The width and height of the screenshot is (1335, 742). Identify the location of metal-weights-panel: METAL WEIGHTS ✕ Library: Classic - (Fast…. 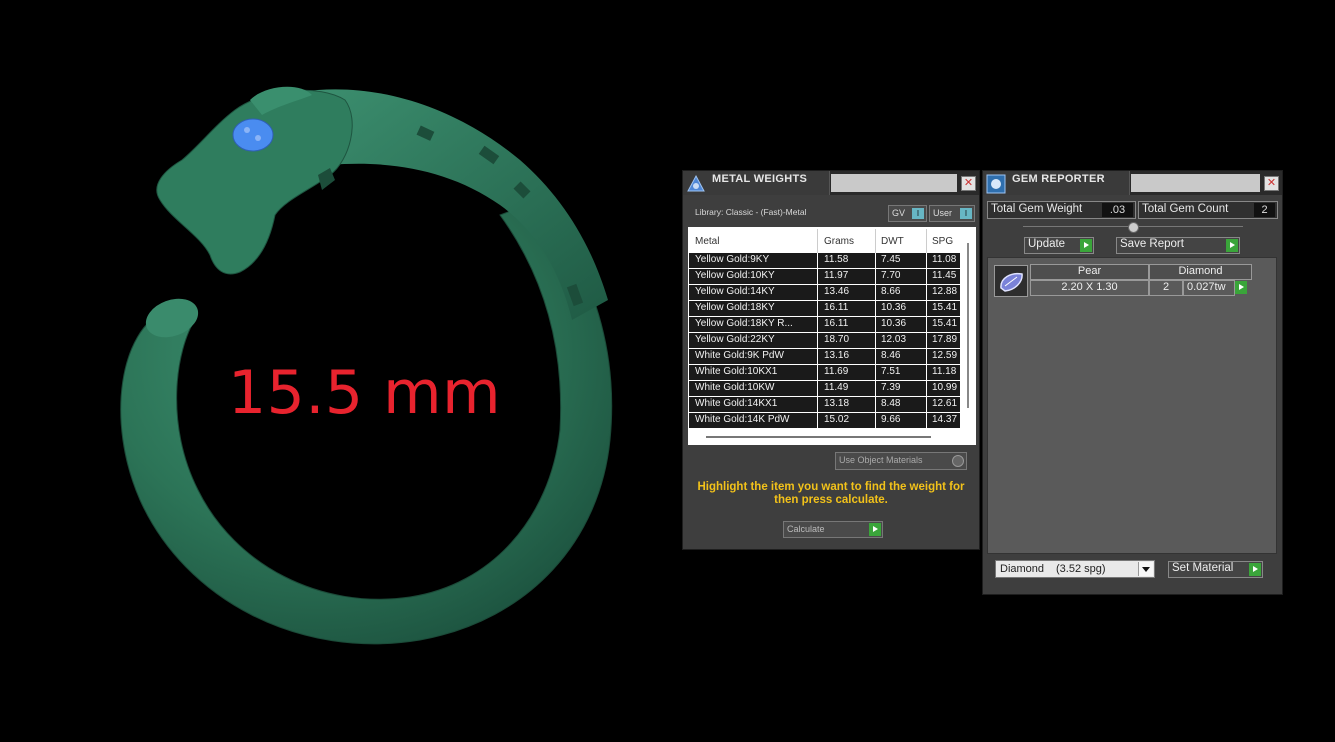
(831, 360).